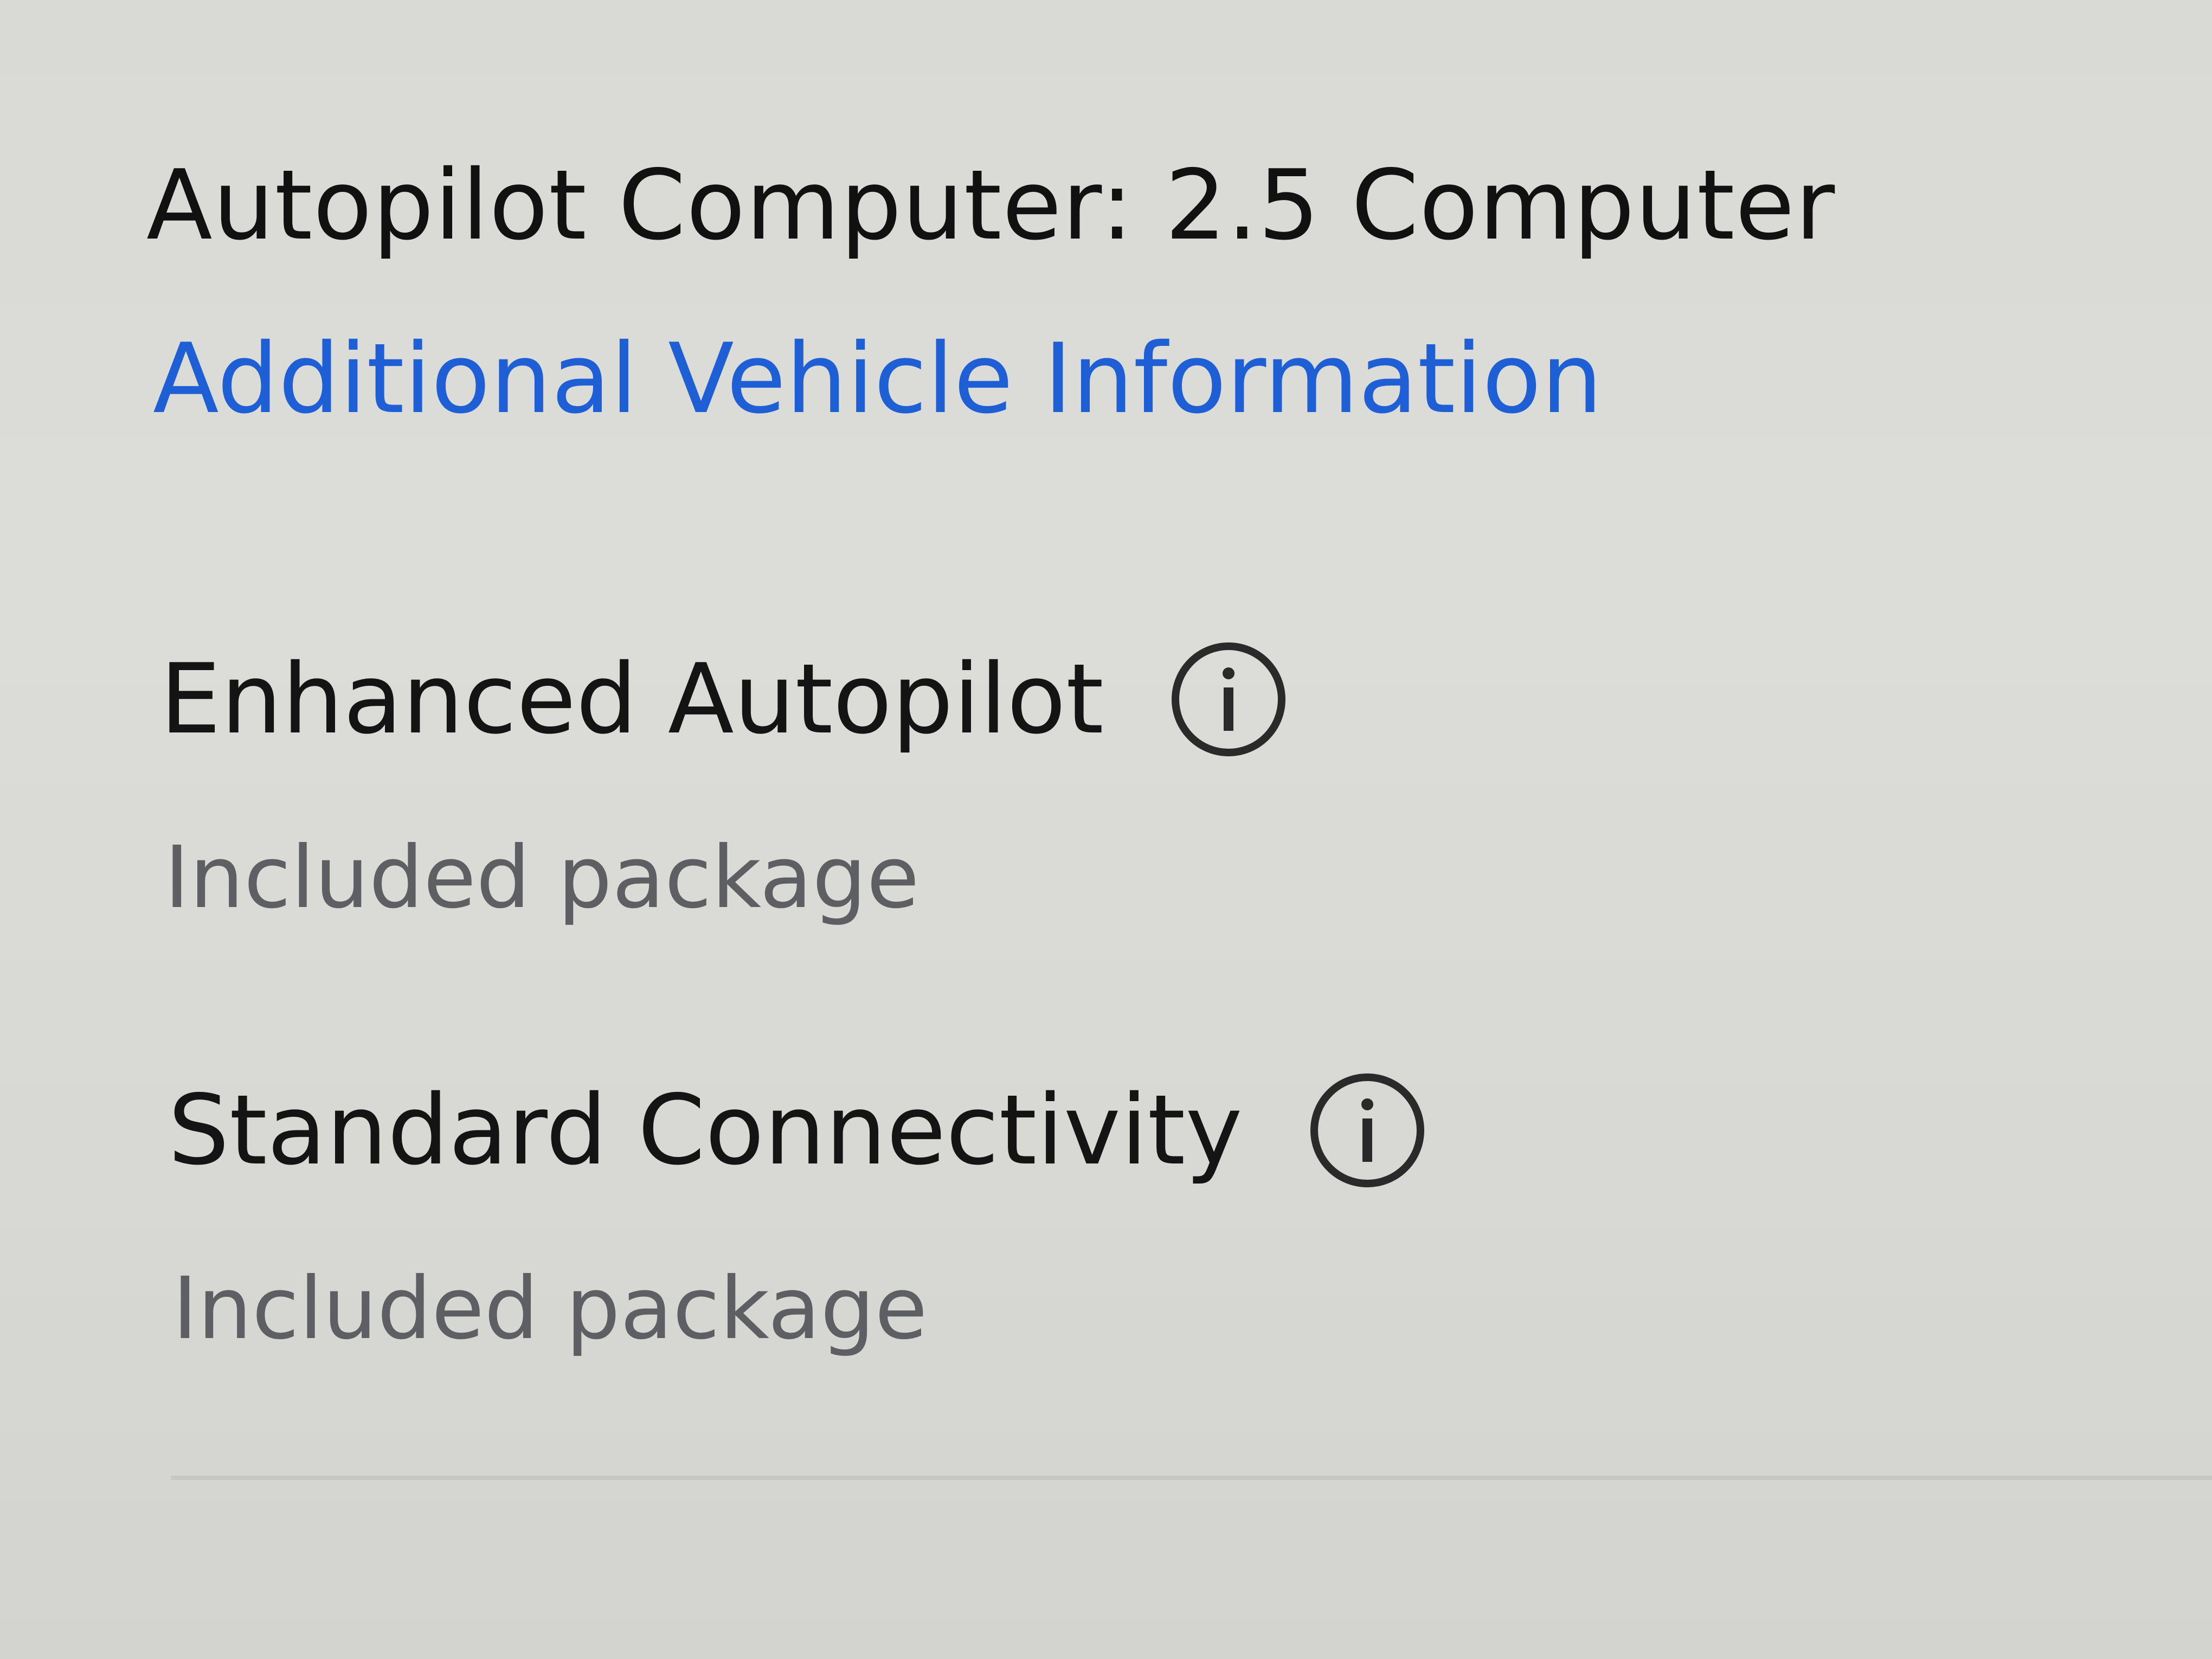 This screenshot has width=2212, height=1659. I want to click on autopilot-computer-label: Autopilot Computer: 2.5 Computer, so click(991, 205).